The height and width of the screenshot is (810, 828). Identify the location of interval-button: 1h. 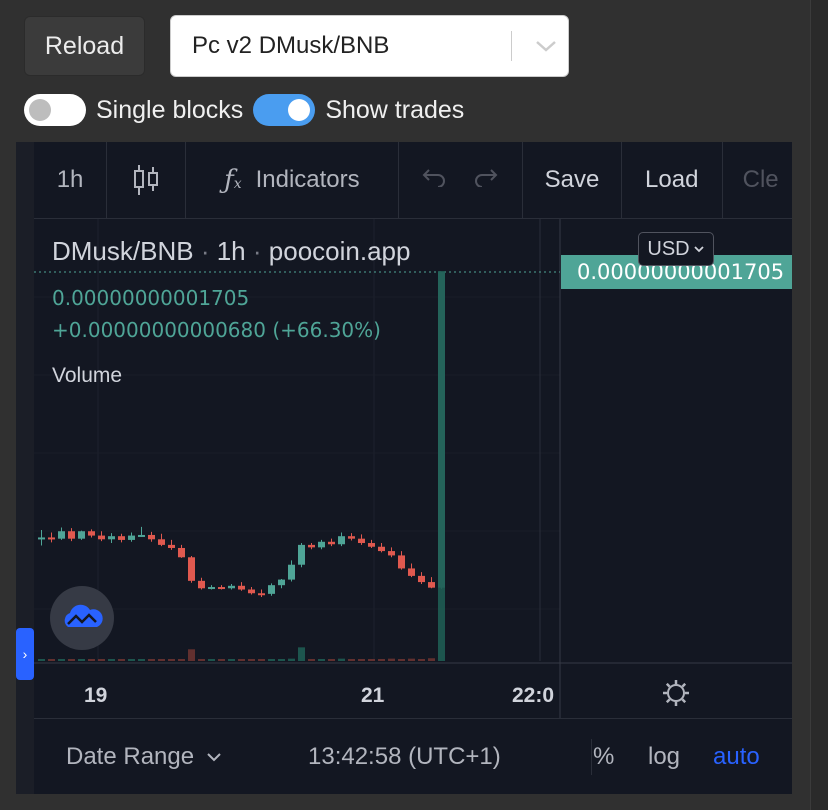
(71, 180).